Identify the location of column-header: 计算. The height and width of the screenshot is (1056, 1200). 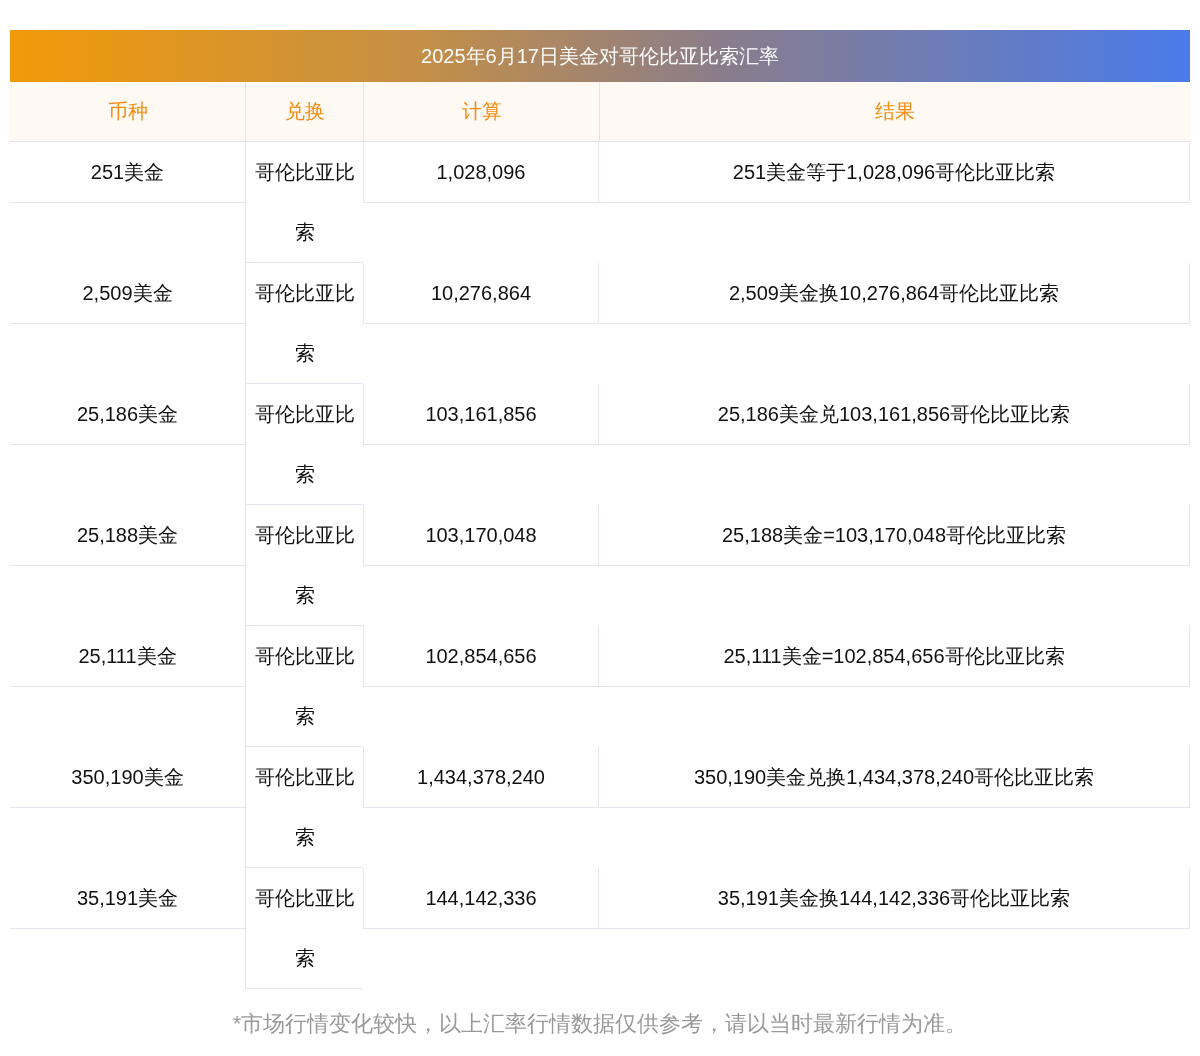
(481, 112).